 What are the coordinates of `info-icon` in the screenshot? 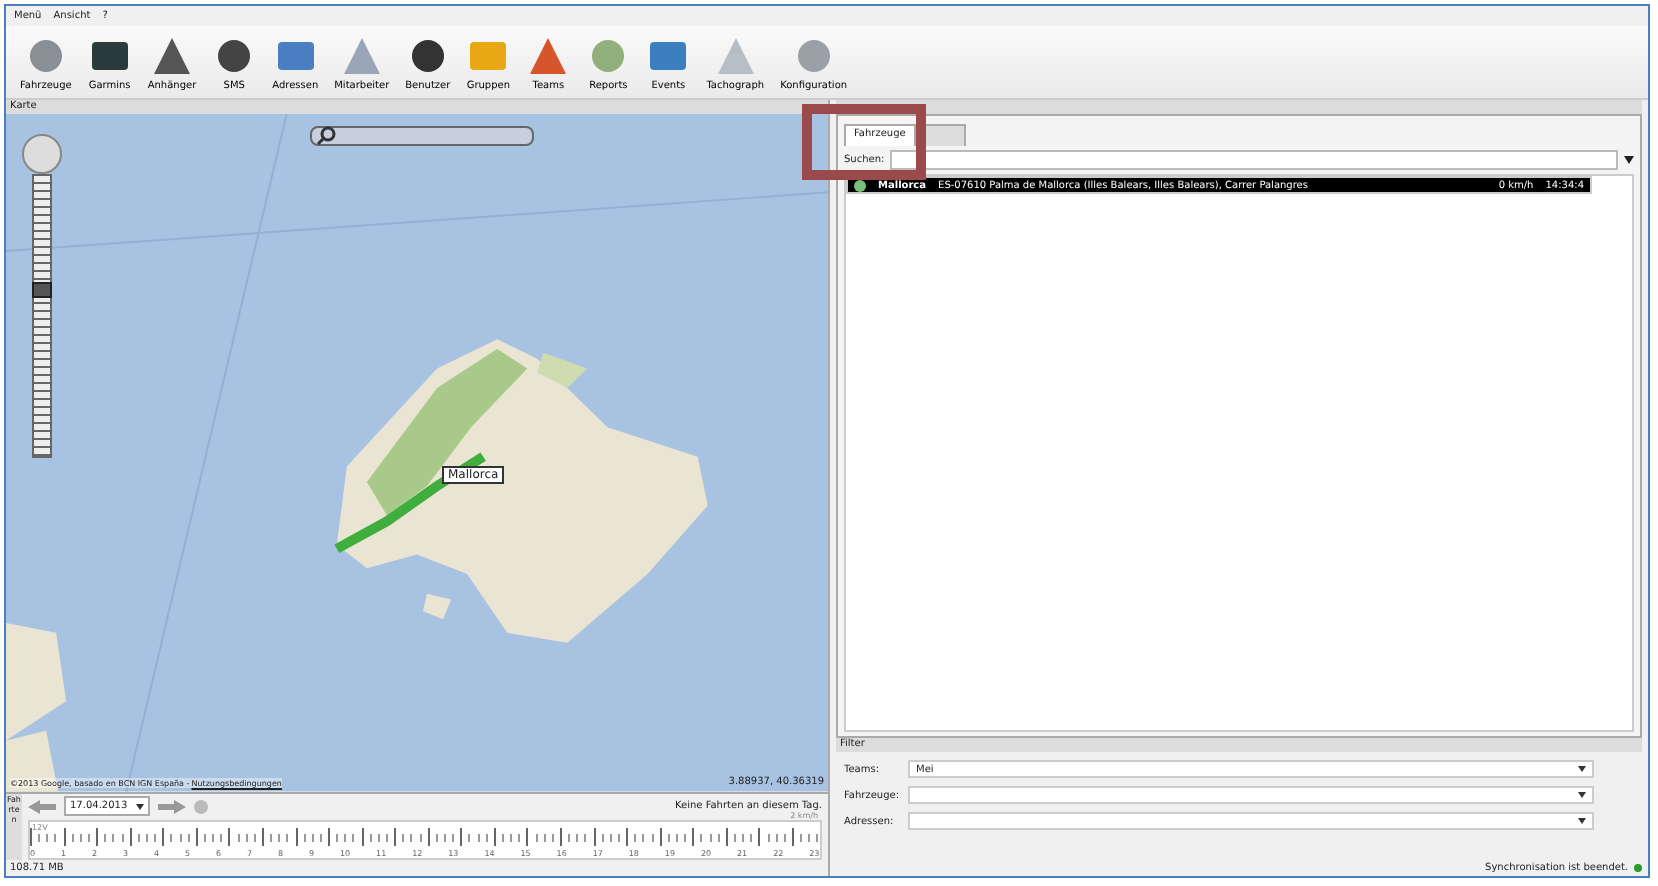 It's located at (200, 806).